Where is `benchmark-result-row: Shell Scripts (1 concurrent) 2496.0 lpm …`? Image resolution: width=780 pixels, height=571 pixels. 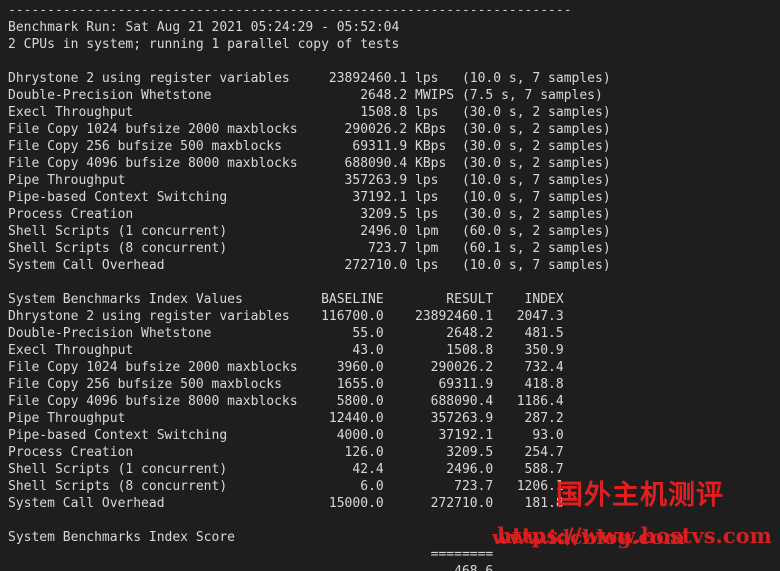 benchmark-result-row: Shell Scripts (1 concurrent) 2496.0 lpm … is located at coordinates (309, 231).